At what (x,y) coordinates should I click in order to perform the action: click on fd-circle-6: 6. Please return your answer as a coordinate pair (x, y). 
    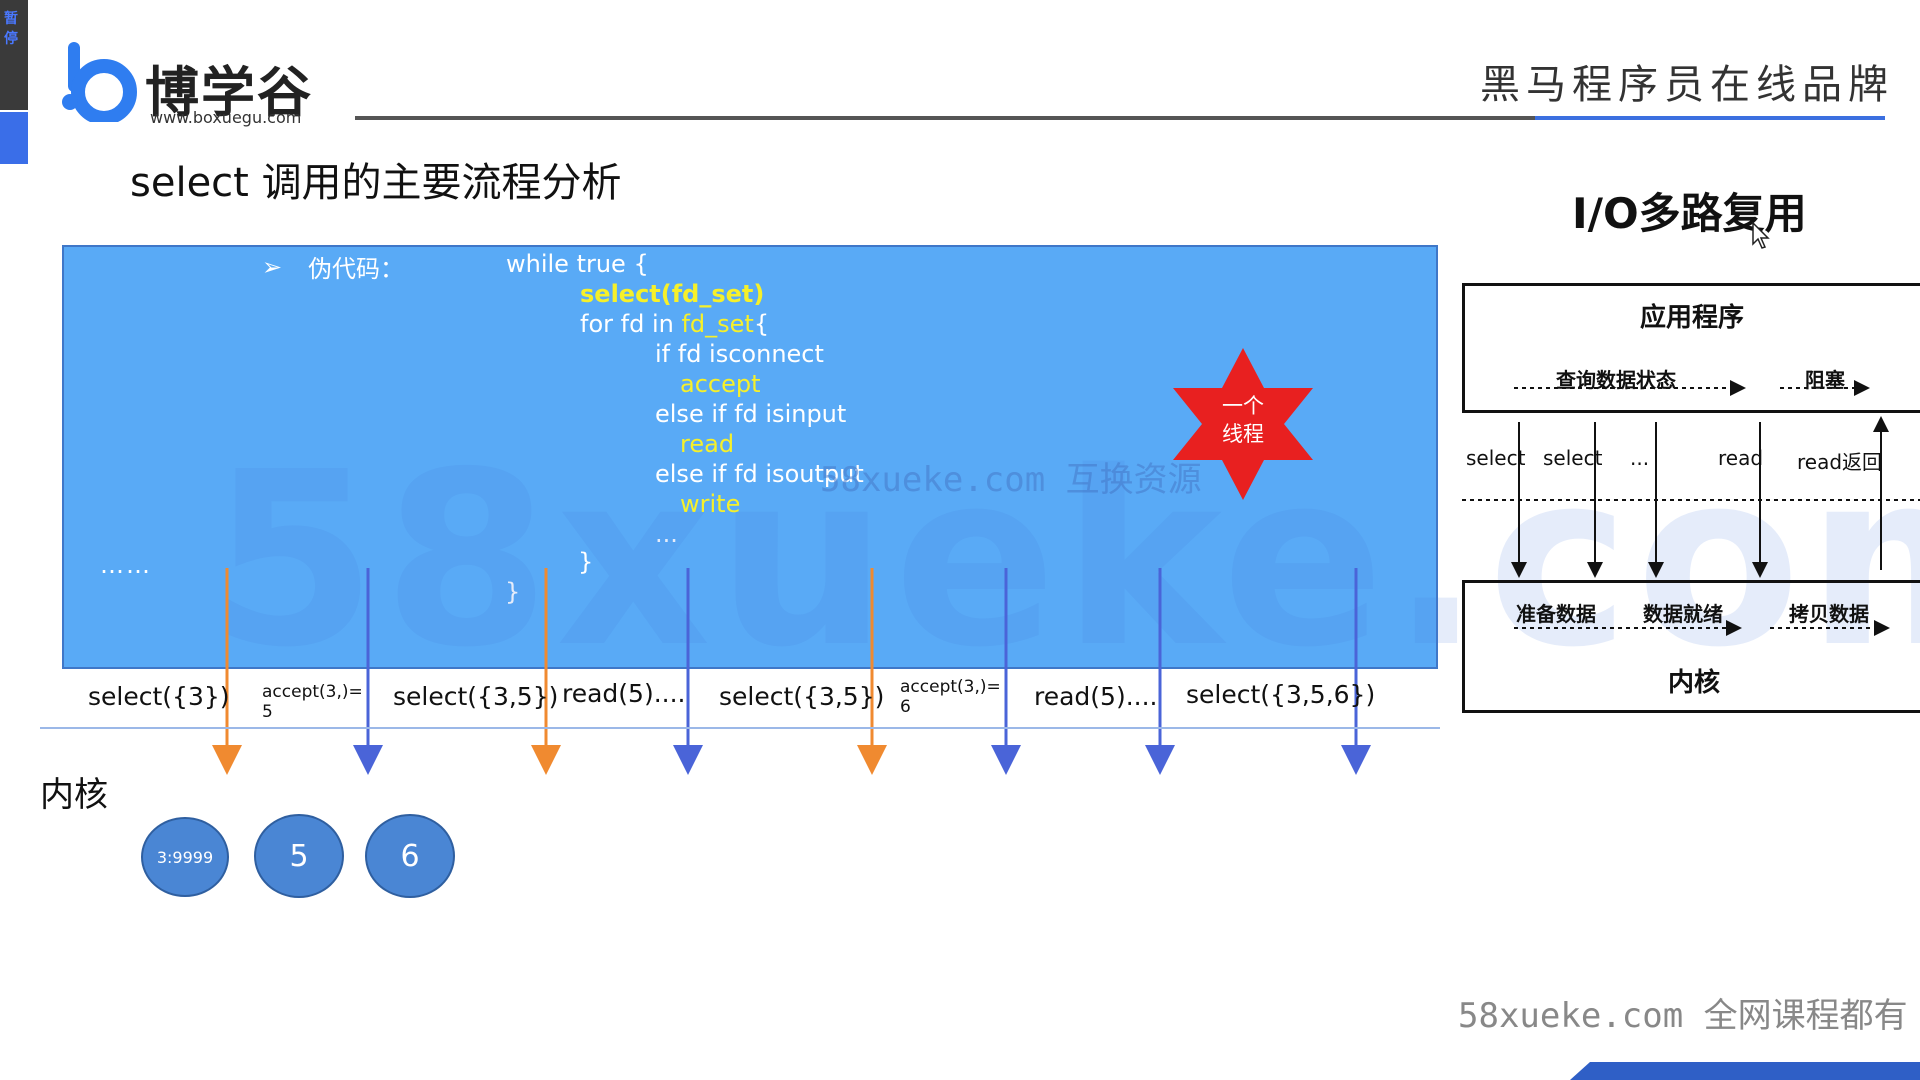
    Looking at the image, I should click on (410, 856).